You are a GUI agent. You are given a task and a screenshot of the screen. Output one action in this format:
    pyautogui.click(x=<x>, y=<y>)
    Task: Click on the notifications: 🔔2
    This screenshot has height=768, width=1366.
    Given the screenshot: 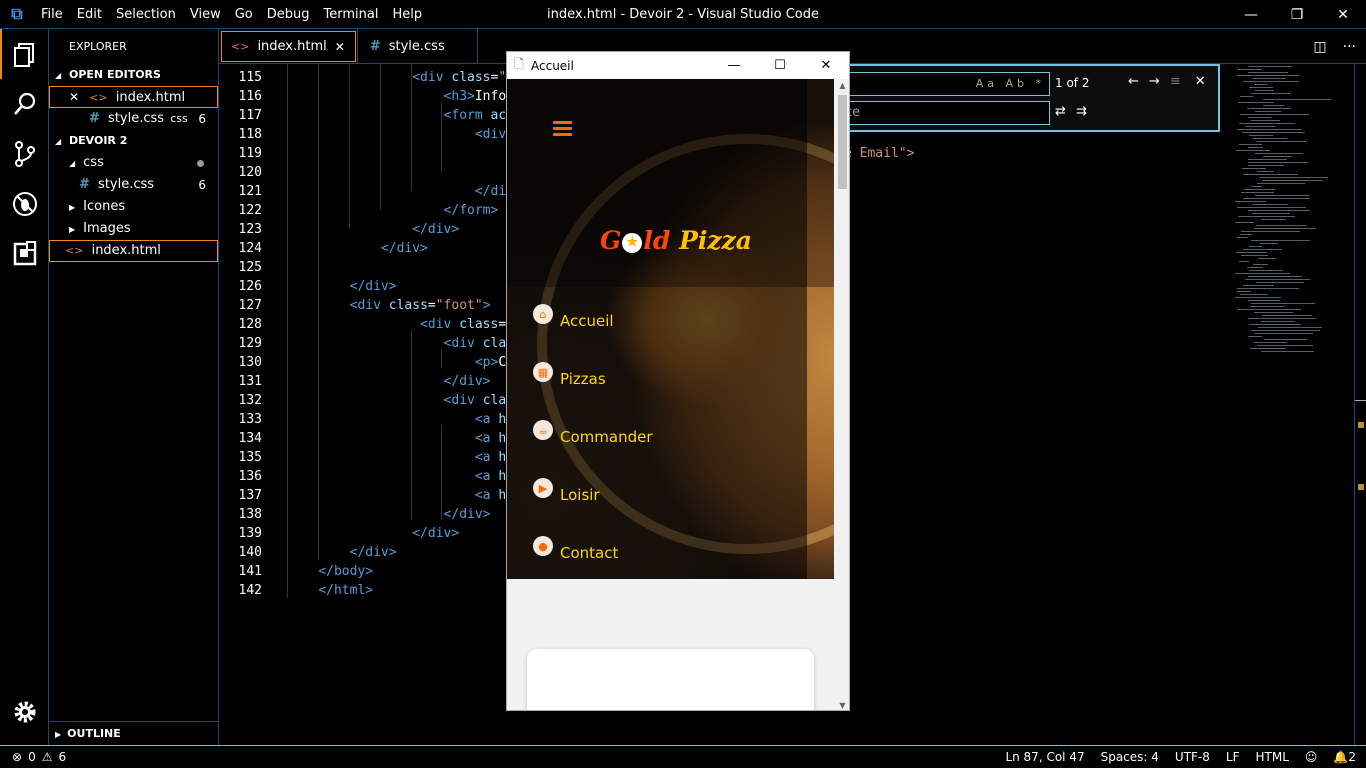 What is the action you would take?
    pyautogui.click(x=1344, y=757)
    